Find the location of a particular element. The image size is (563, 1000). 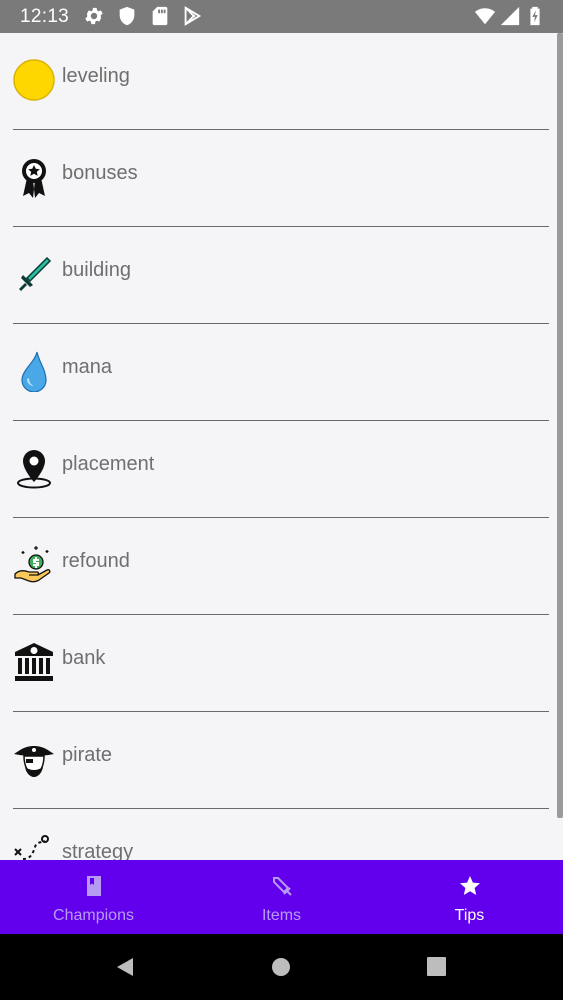

gear-icon is located at coordinates (94, 16).